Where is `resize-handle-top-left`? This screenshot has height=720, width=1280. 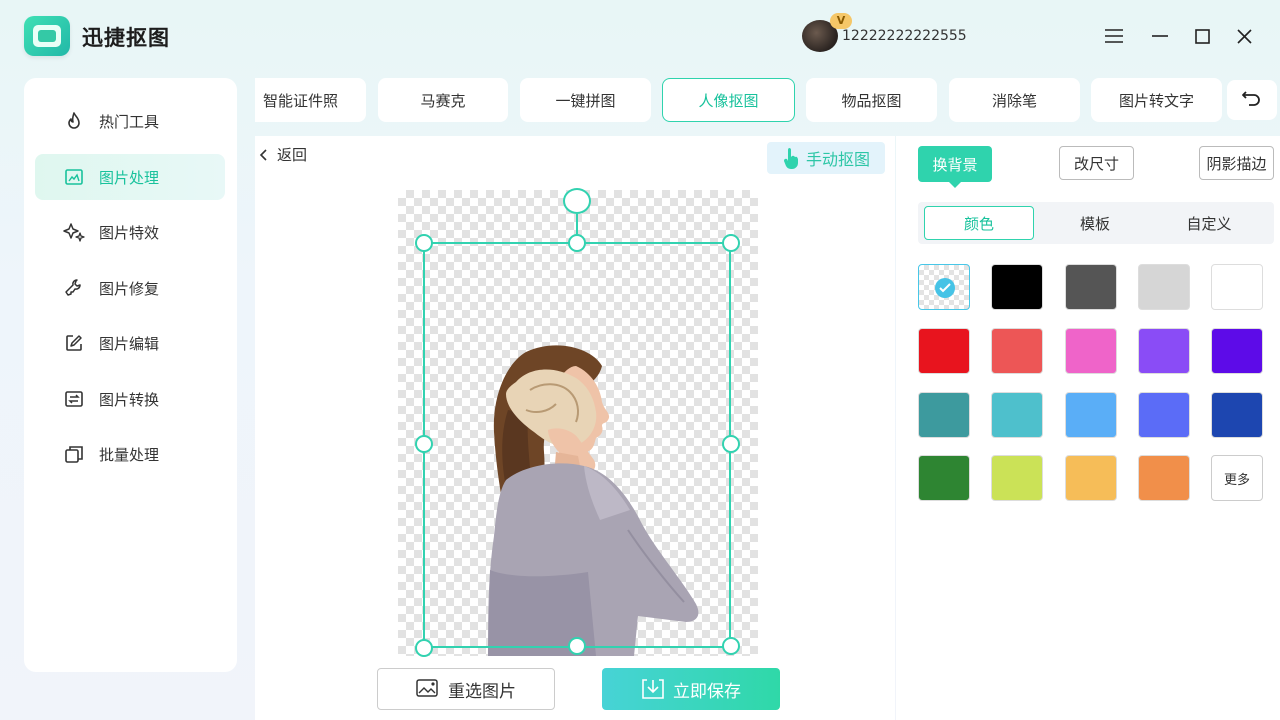
resize-handle-top-left is located at coordinates (424, 243).